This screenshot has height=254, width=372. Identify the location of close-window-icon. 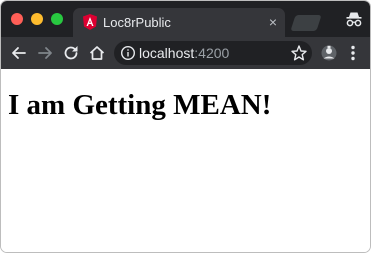
(17, 19).